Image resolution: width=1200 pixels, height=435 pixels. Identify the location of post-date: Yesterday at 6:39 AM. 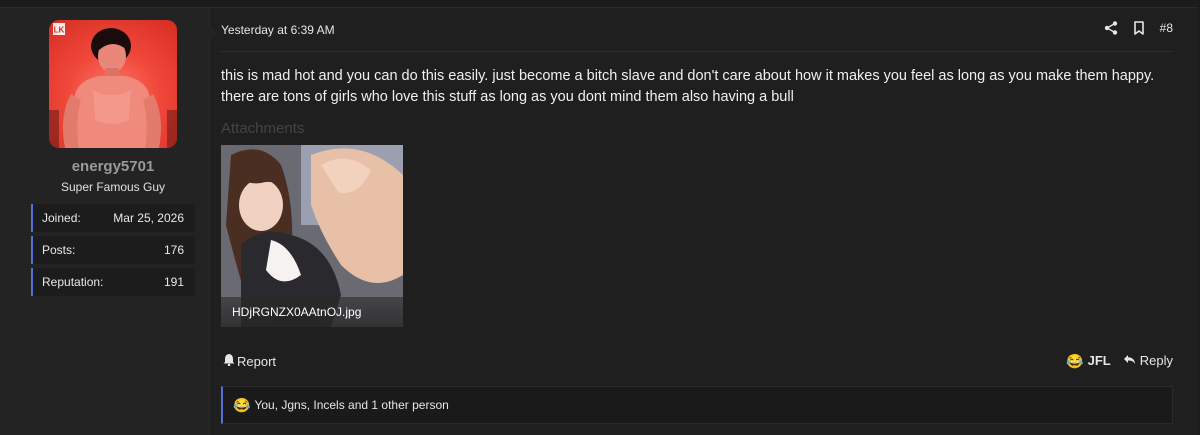
(278, 30).